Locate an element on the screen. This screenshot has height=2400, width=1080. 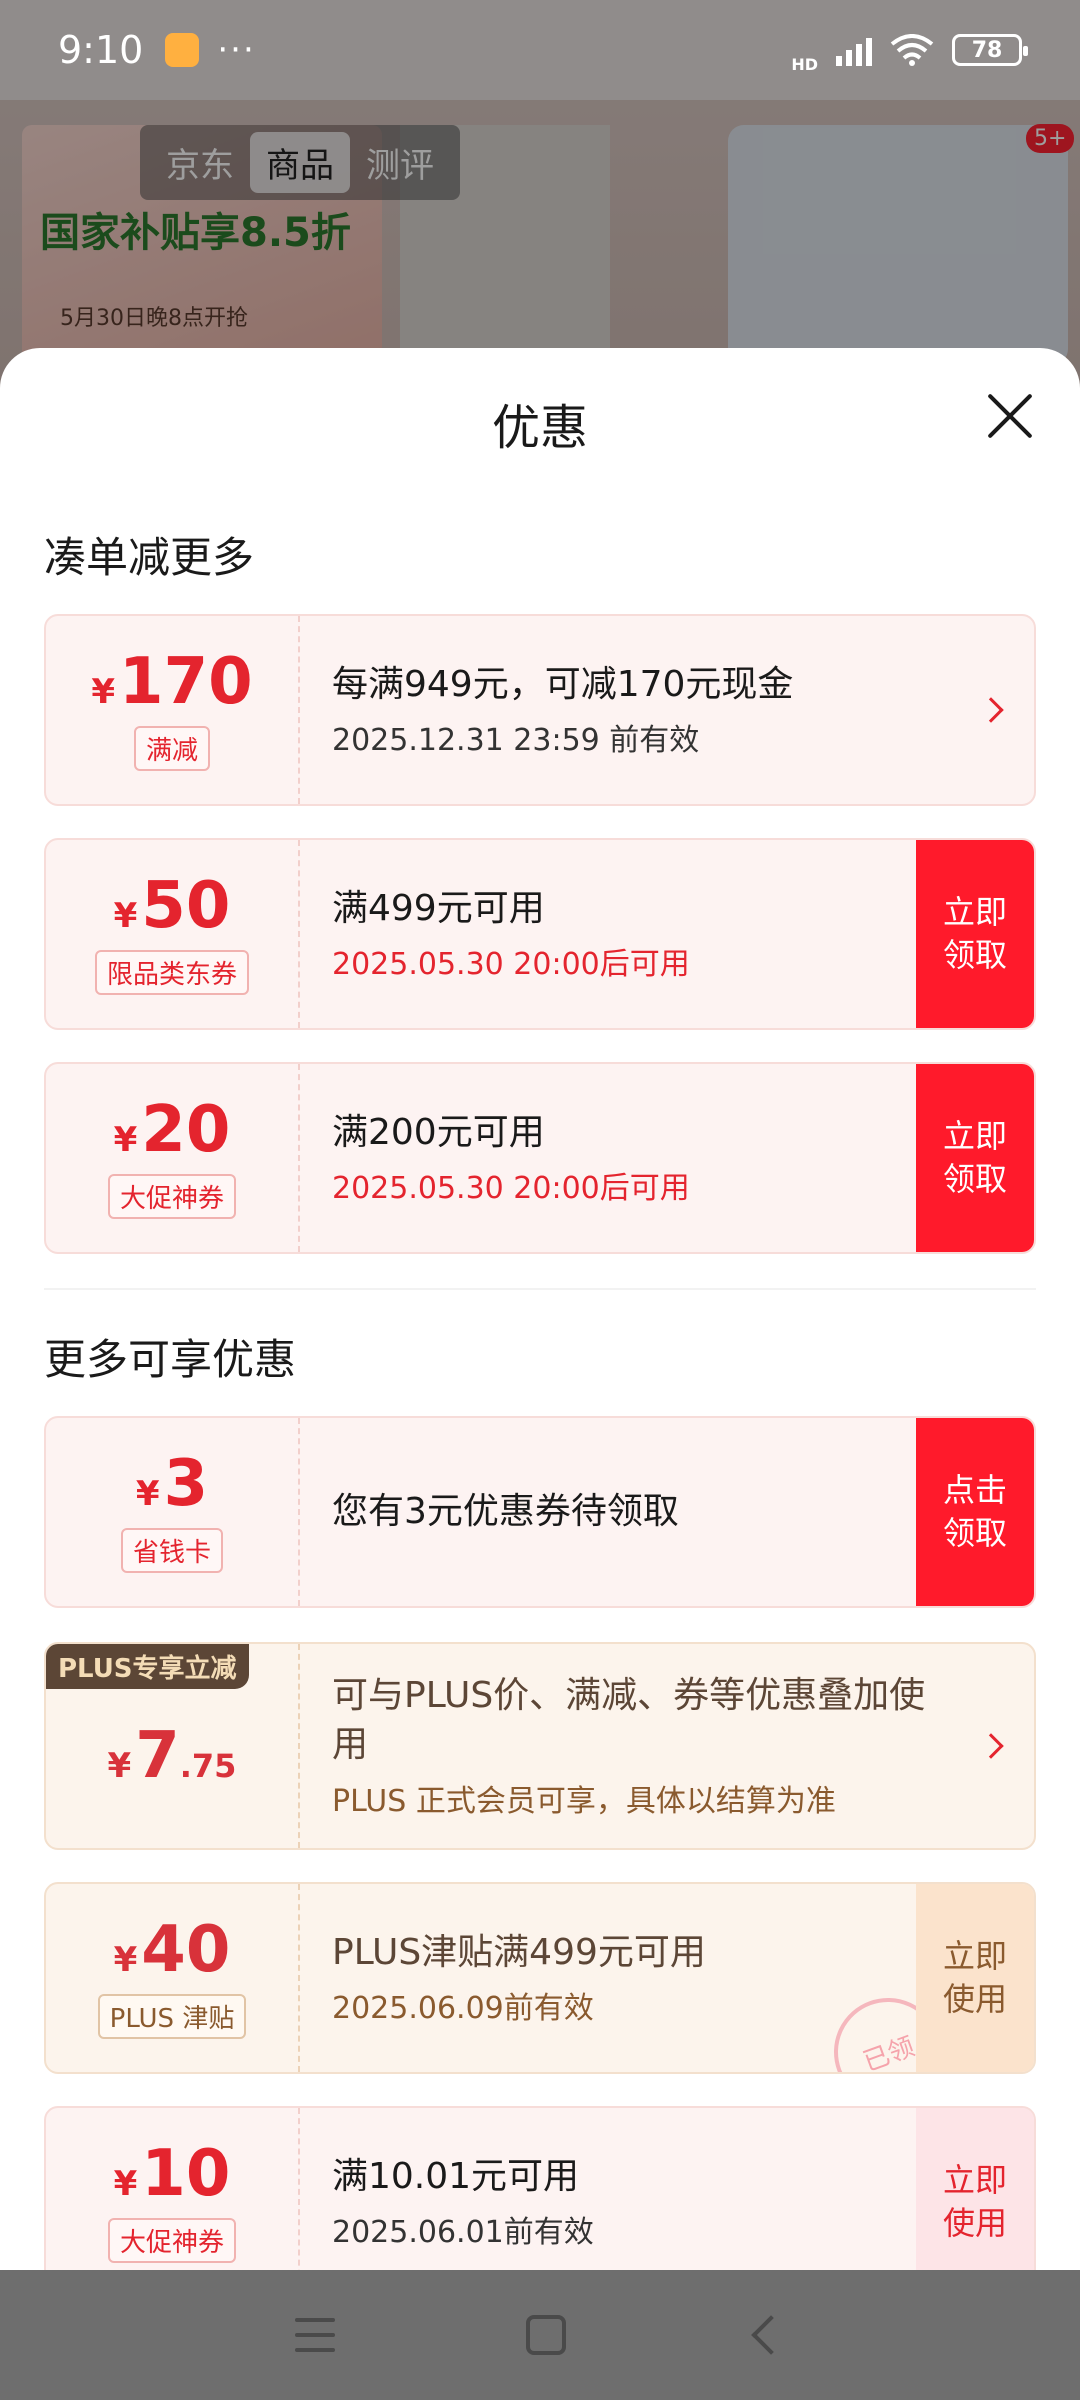
system-nav-bar is located at coordinates (540, 2335).